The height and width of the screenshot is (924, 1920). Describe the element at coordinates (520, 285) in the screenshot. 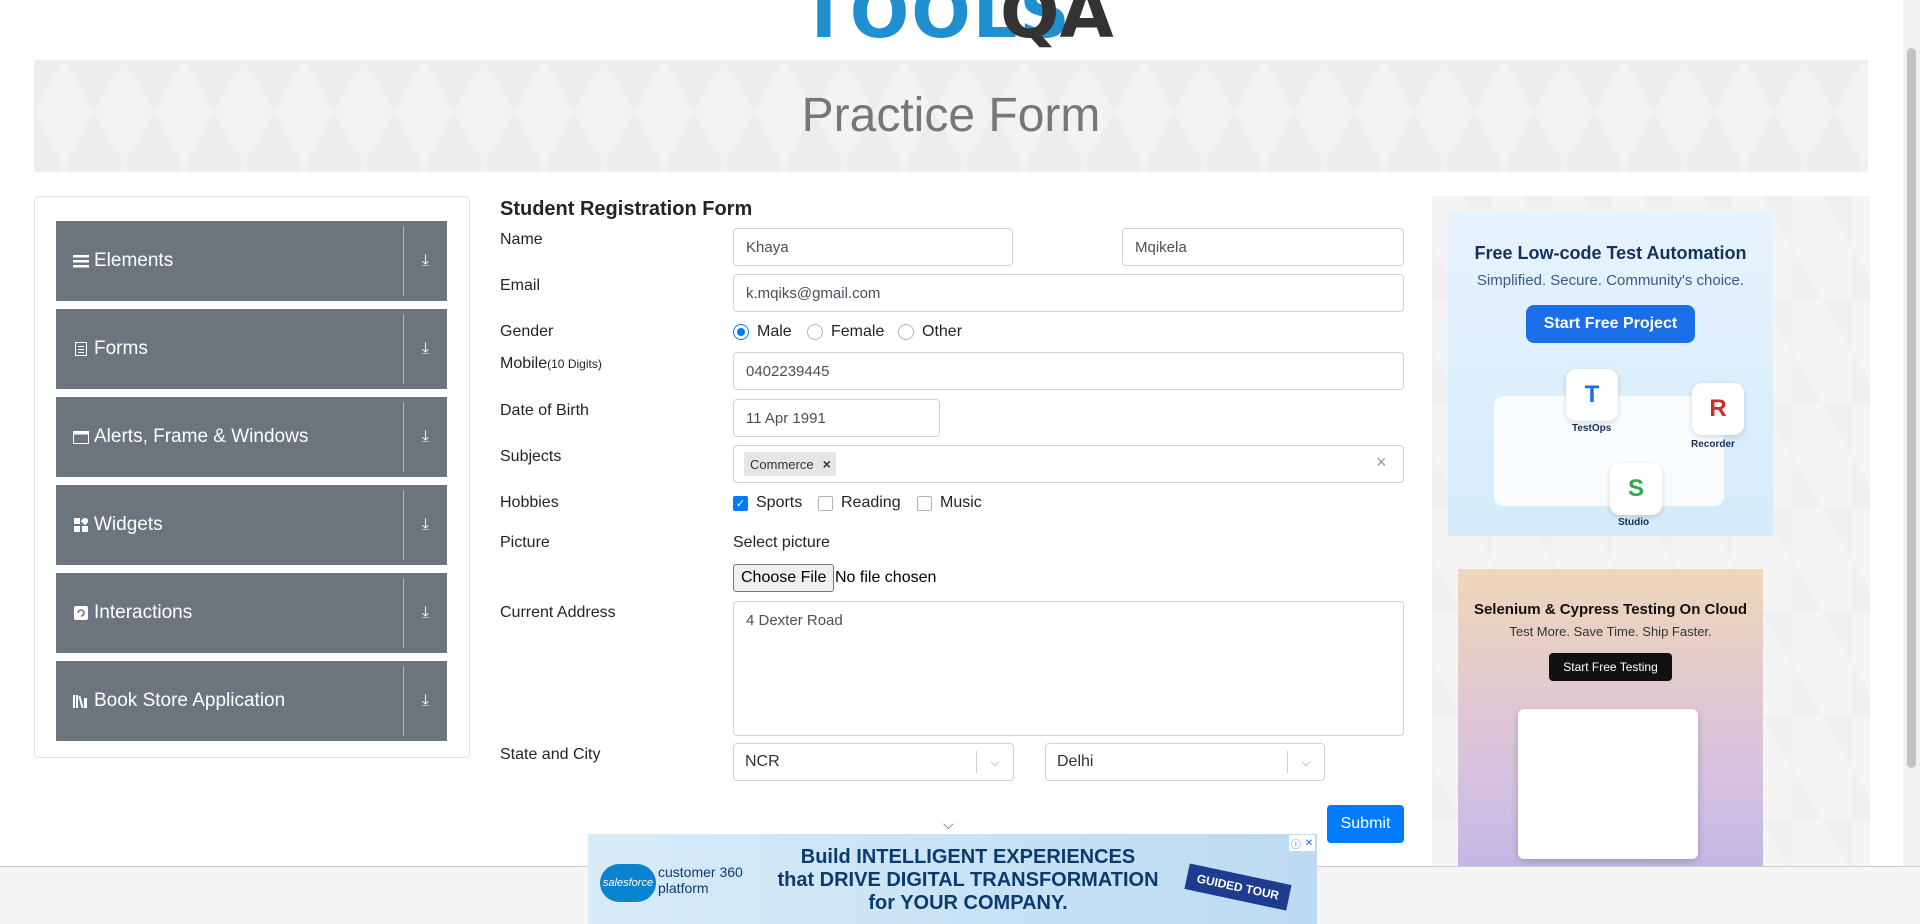

I see `email-label: Email` at that location.